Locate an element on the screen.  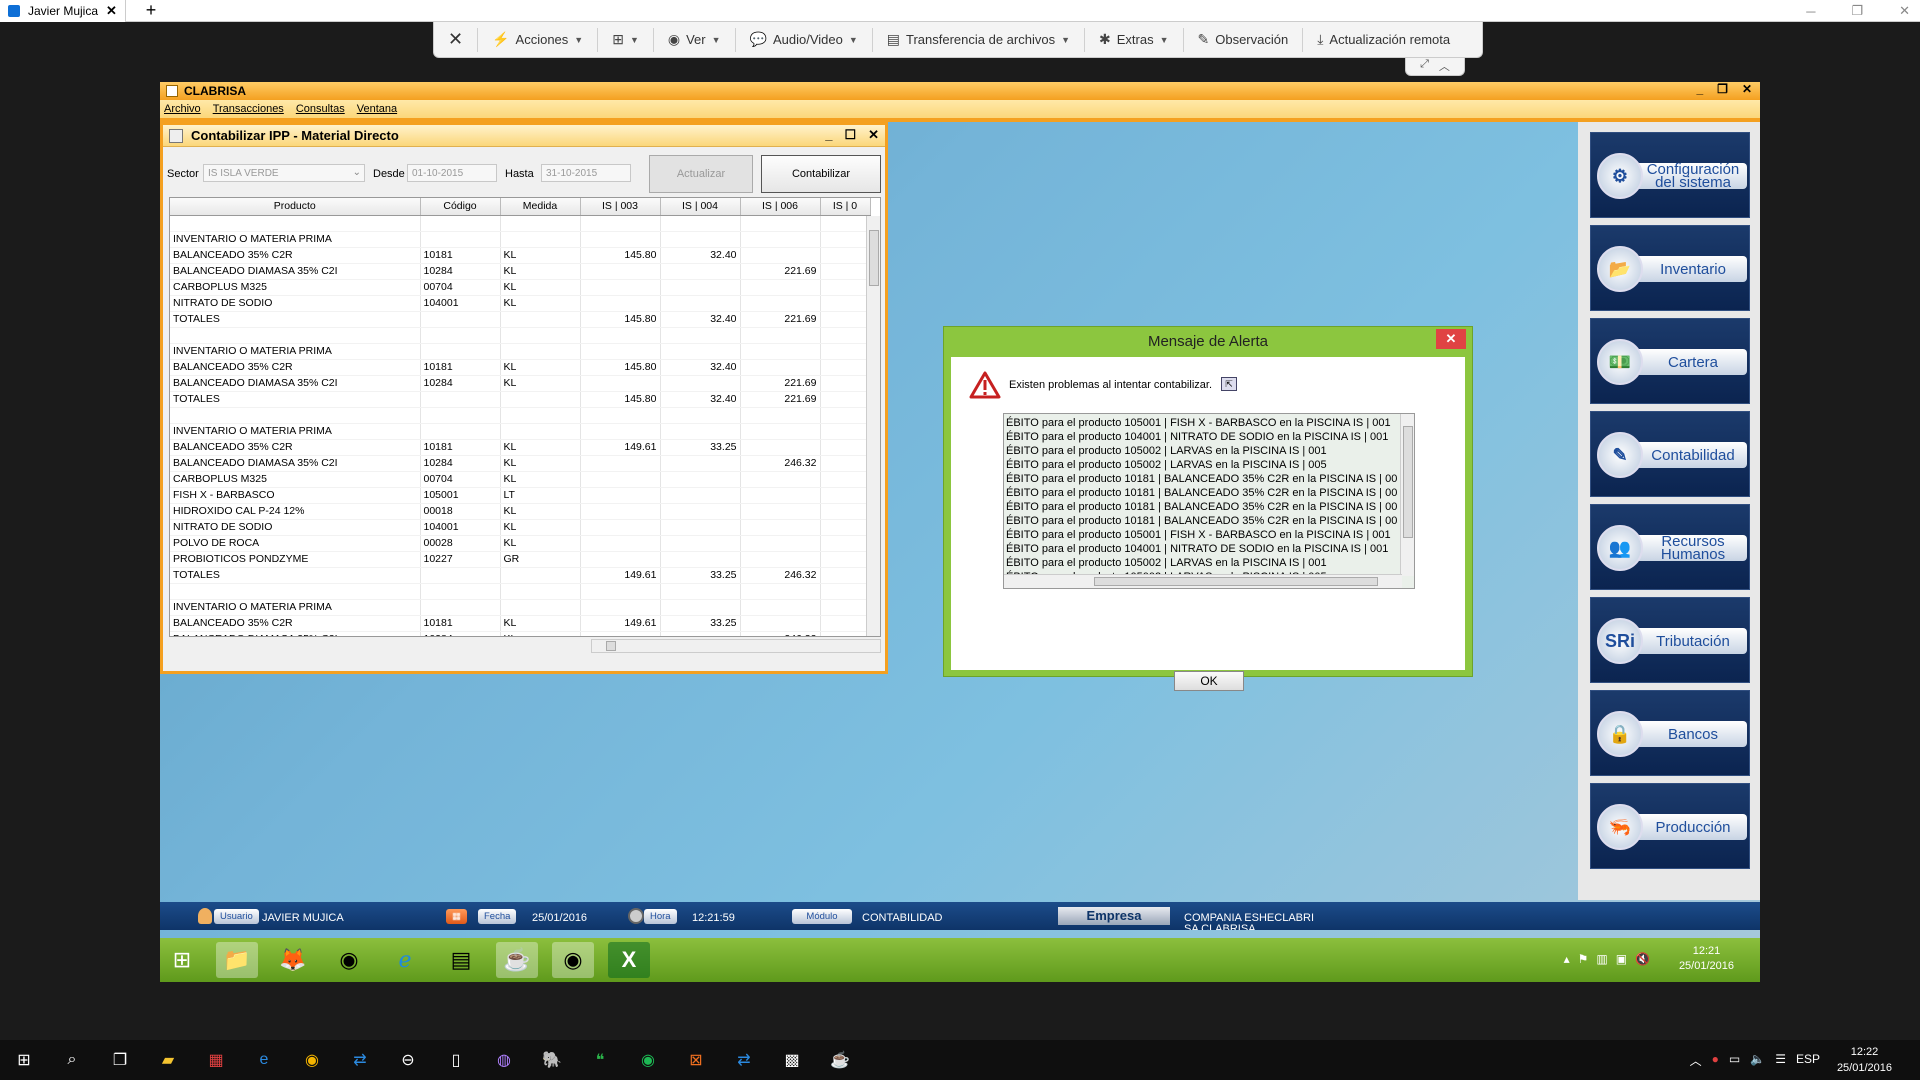
menu-item-transacciones: Transacciones is located at coordinates (248, 109).